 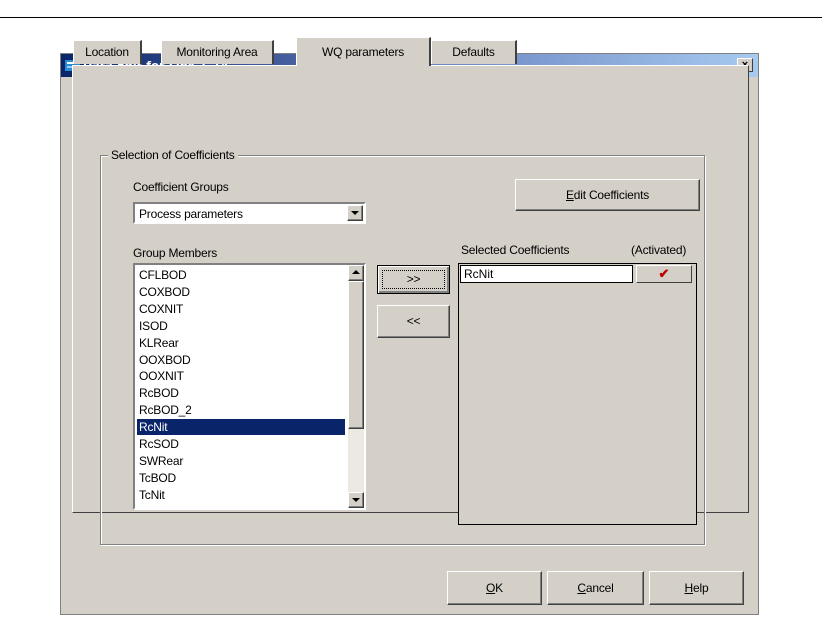 I want to click on edit-coefficients-button: Edit Coefficients, so click(x=607, y=195).